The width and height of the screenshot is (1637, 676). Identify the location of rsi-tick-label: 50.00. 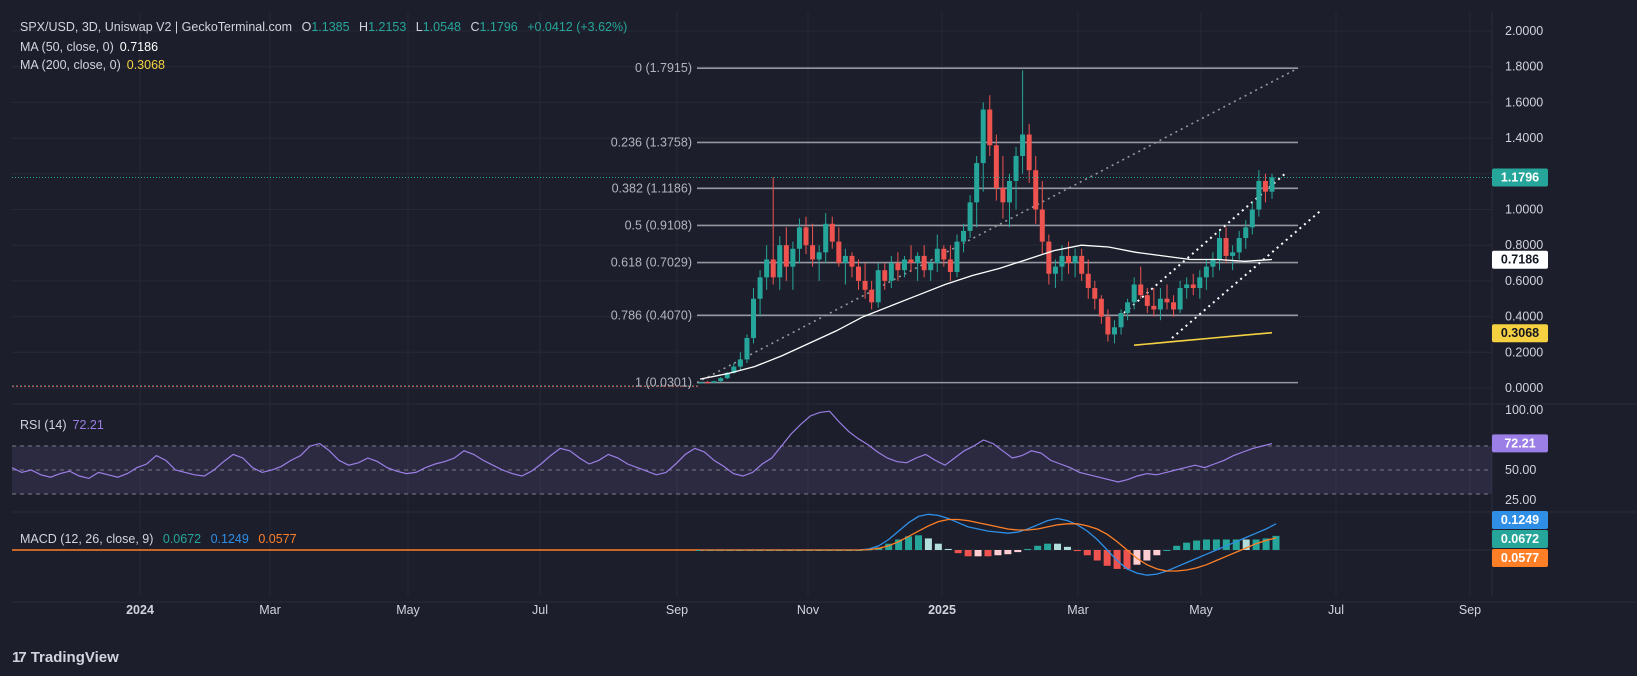
(1520, 470).